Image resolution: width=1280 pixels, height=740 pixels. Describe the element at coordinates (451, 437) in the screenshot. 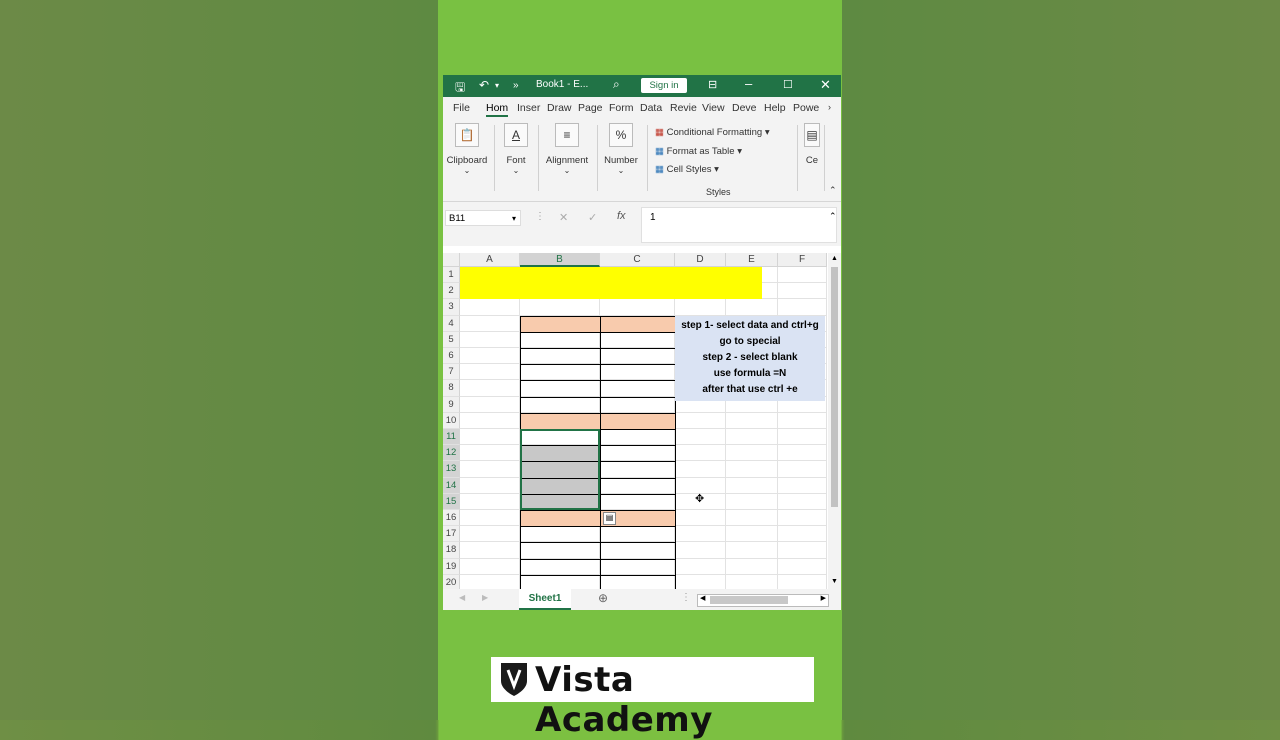

I see `row-header-11: 11` at that location.